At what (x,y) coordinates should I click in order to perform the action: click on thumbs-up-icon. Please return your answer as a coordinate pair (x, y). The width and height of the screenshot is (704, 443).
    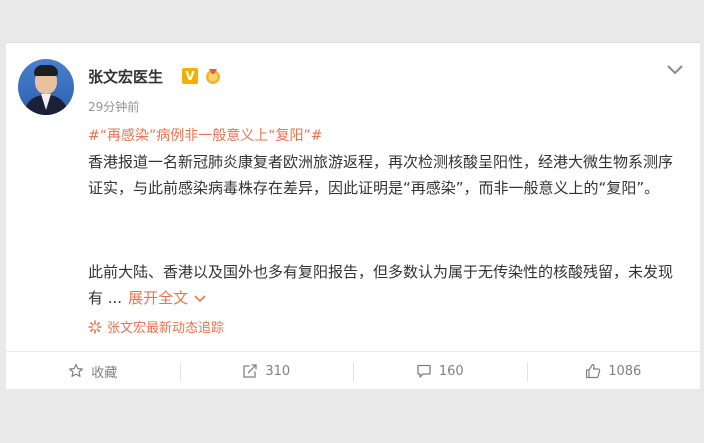
    Looking at the image, I should click on (593, 371).